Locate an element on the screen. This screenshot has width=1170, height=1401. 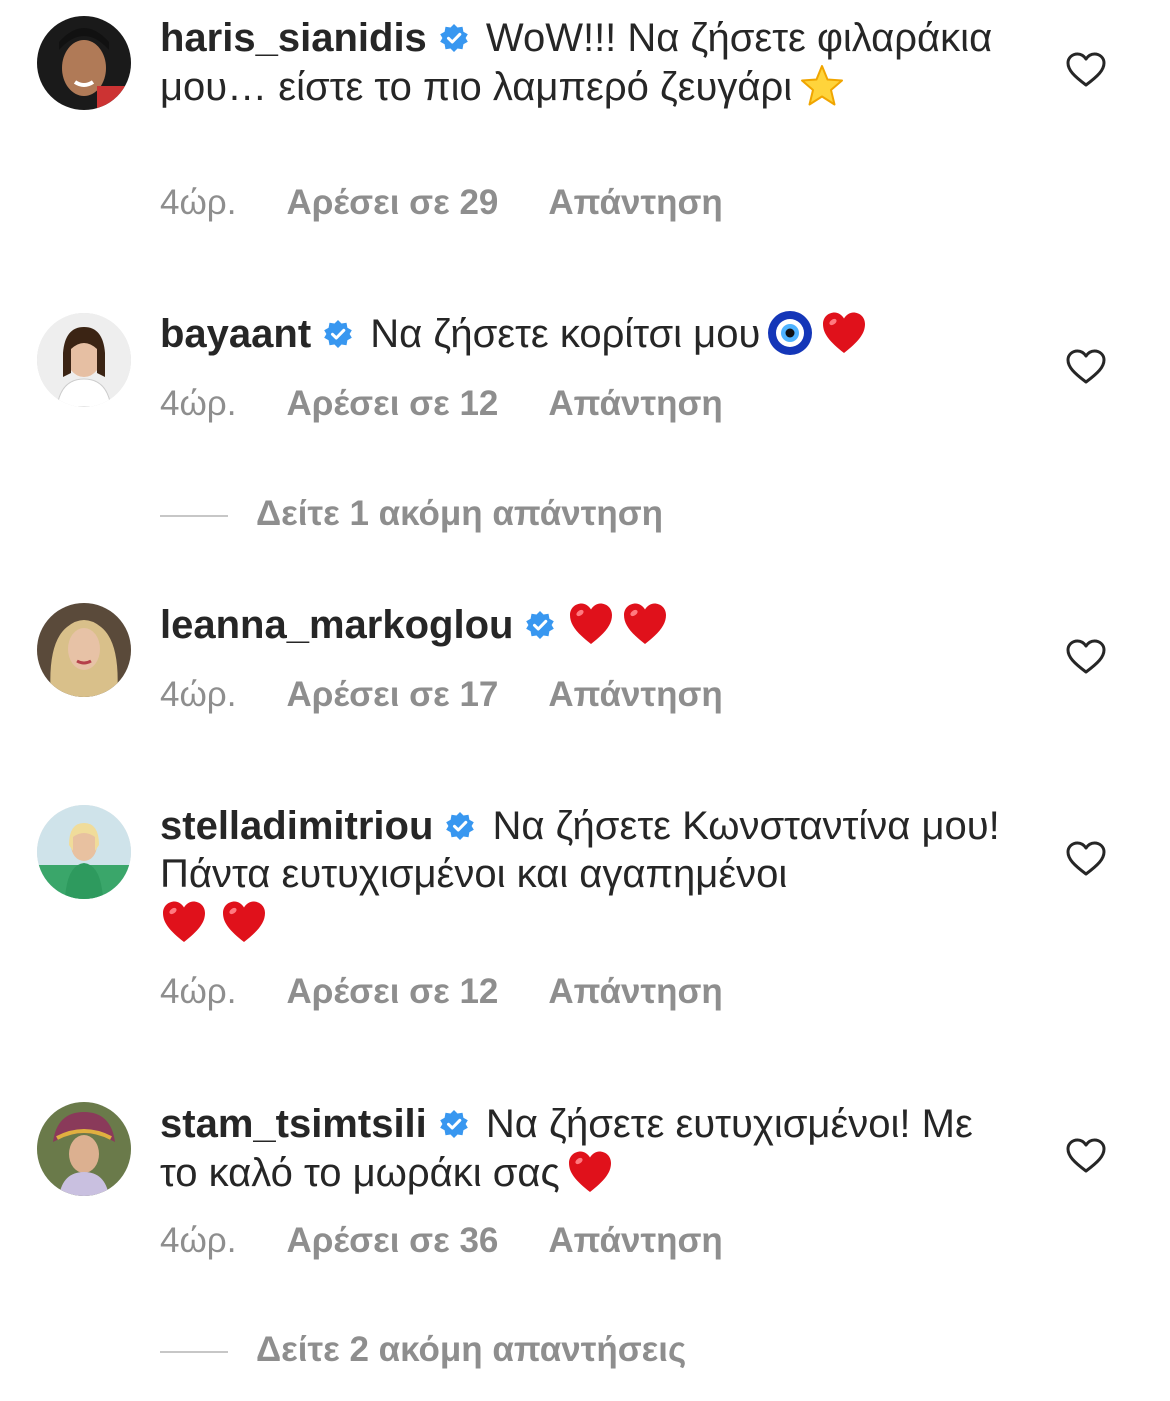
comment-meta: 4ώρ. Αρέσει σε 36 Απάντηση is located at coordinates (441, 1241).